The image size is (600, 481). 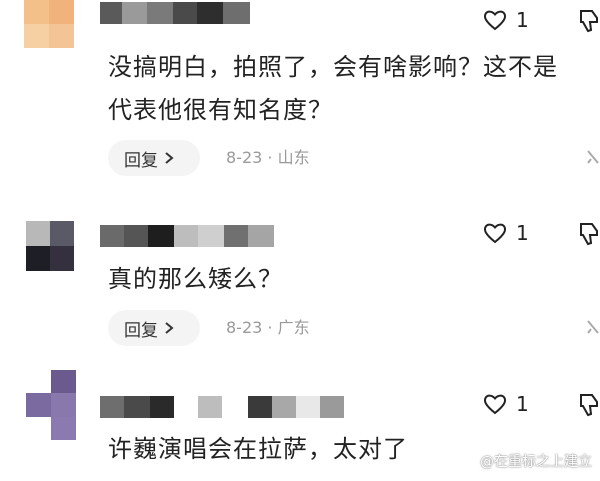 What do you see at coordinates (268, 327) in the screenshot?
I see `comment-meta: 8-23 · 广东` at bounding box center [268, 327].